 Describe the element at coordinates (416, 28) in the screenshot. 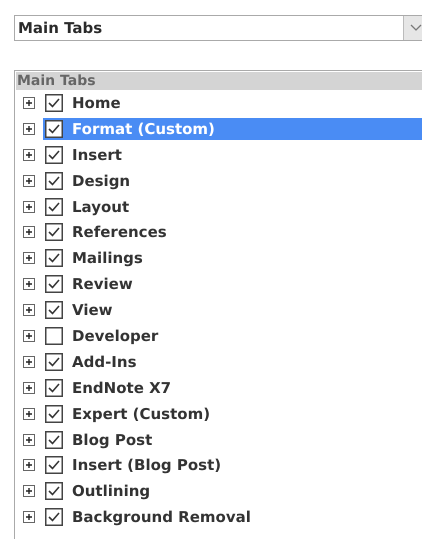

I see `chevron-down-icon` at that location.